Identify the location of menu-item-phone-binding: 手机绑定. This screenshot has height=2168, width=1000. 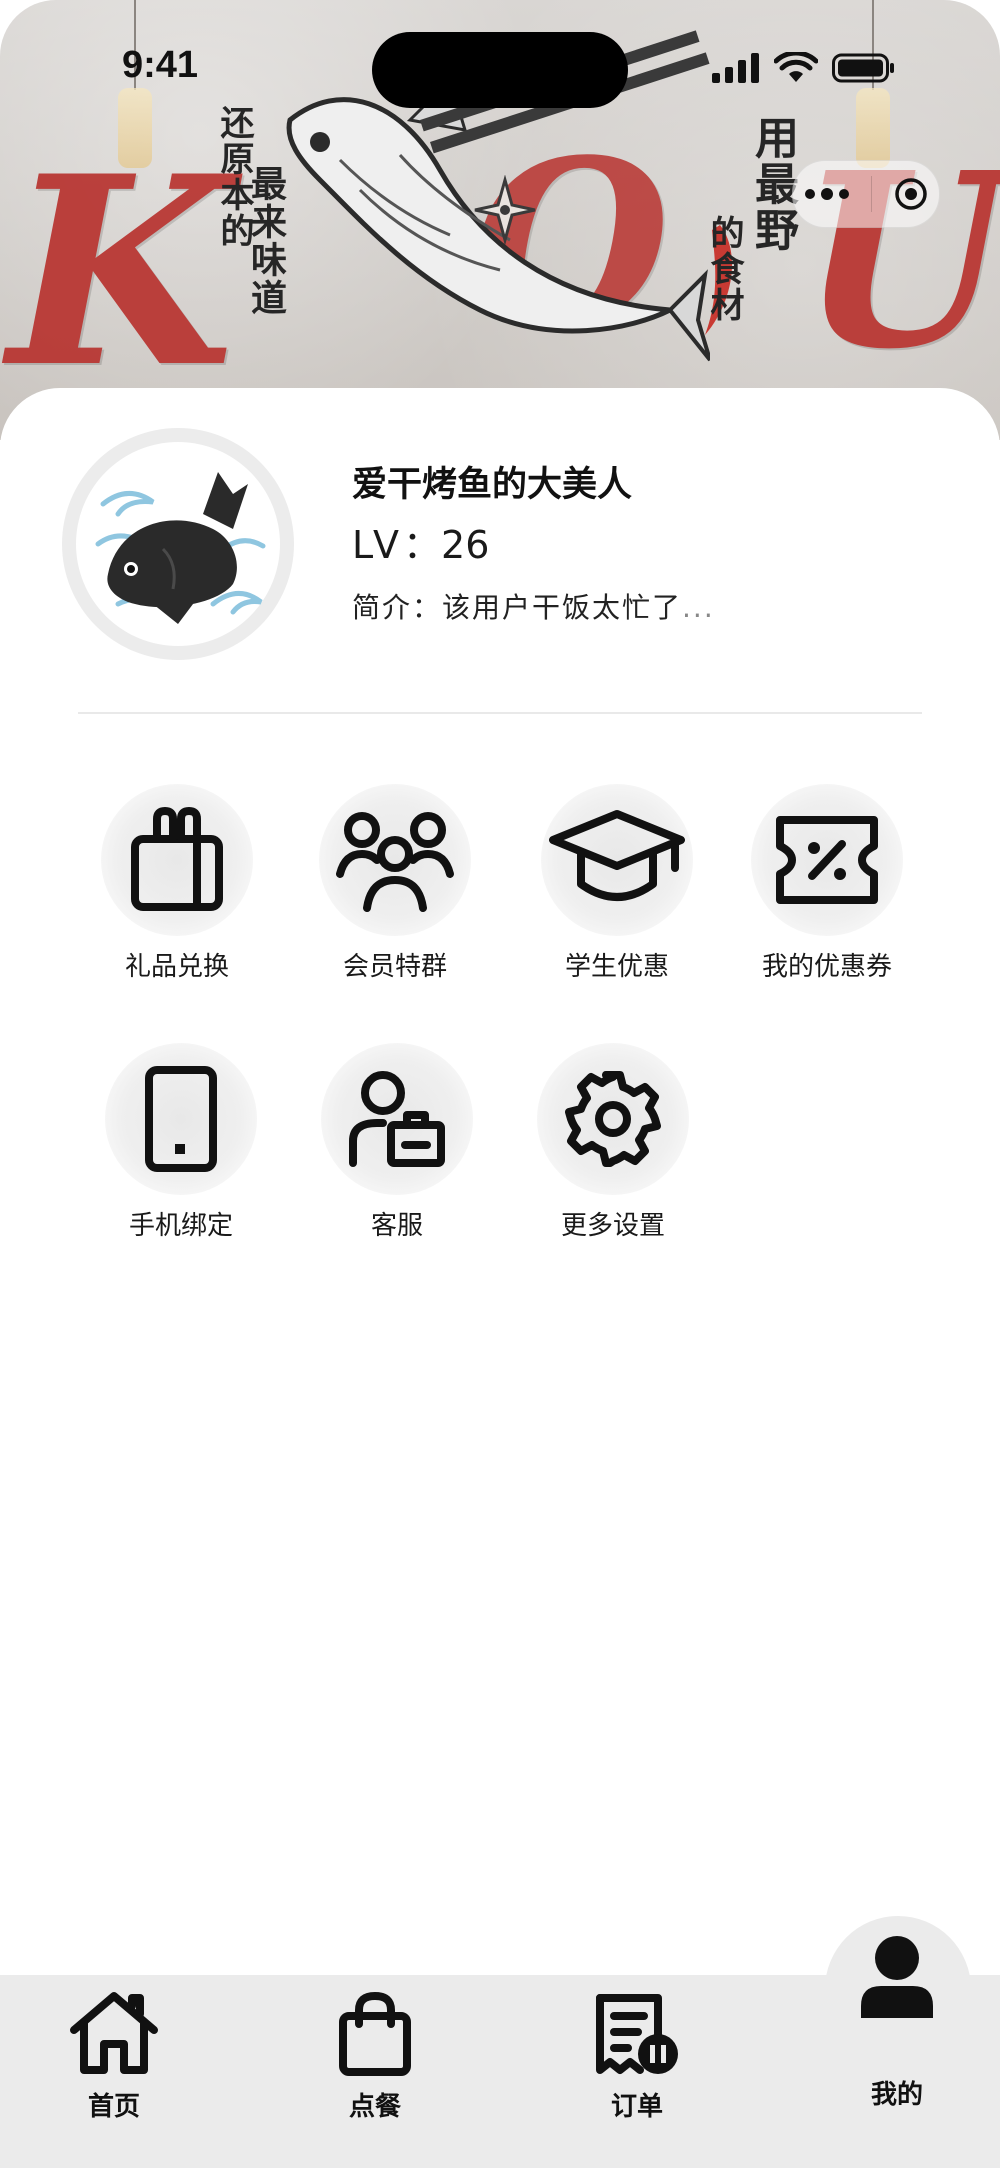
(181, 1142).